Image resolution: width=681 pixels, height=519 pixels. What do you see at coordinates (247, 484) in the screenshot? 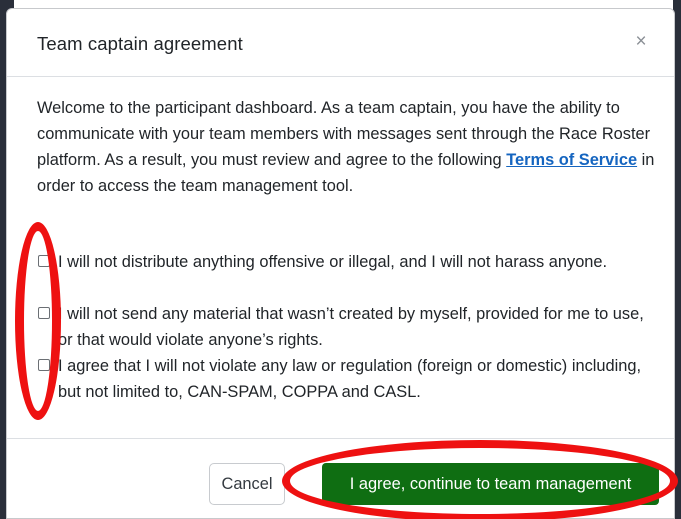
I see `cancel-button: Cancel` at bounding box center [247, 484].